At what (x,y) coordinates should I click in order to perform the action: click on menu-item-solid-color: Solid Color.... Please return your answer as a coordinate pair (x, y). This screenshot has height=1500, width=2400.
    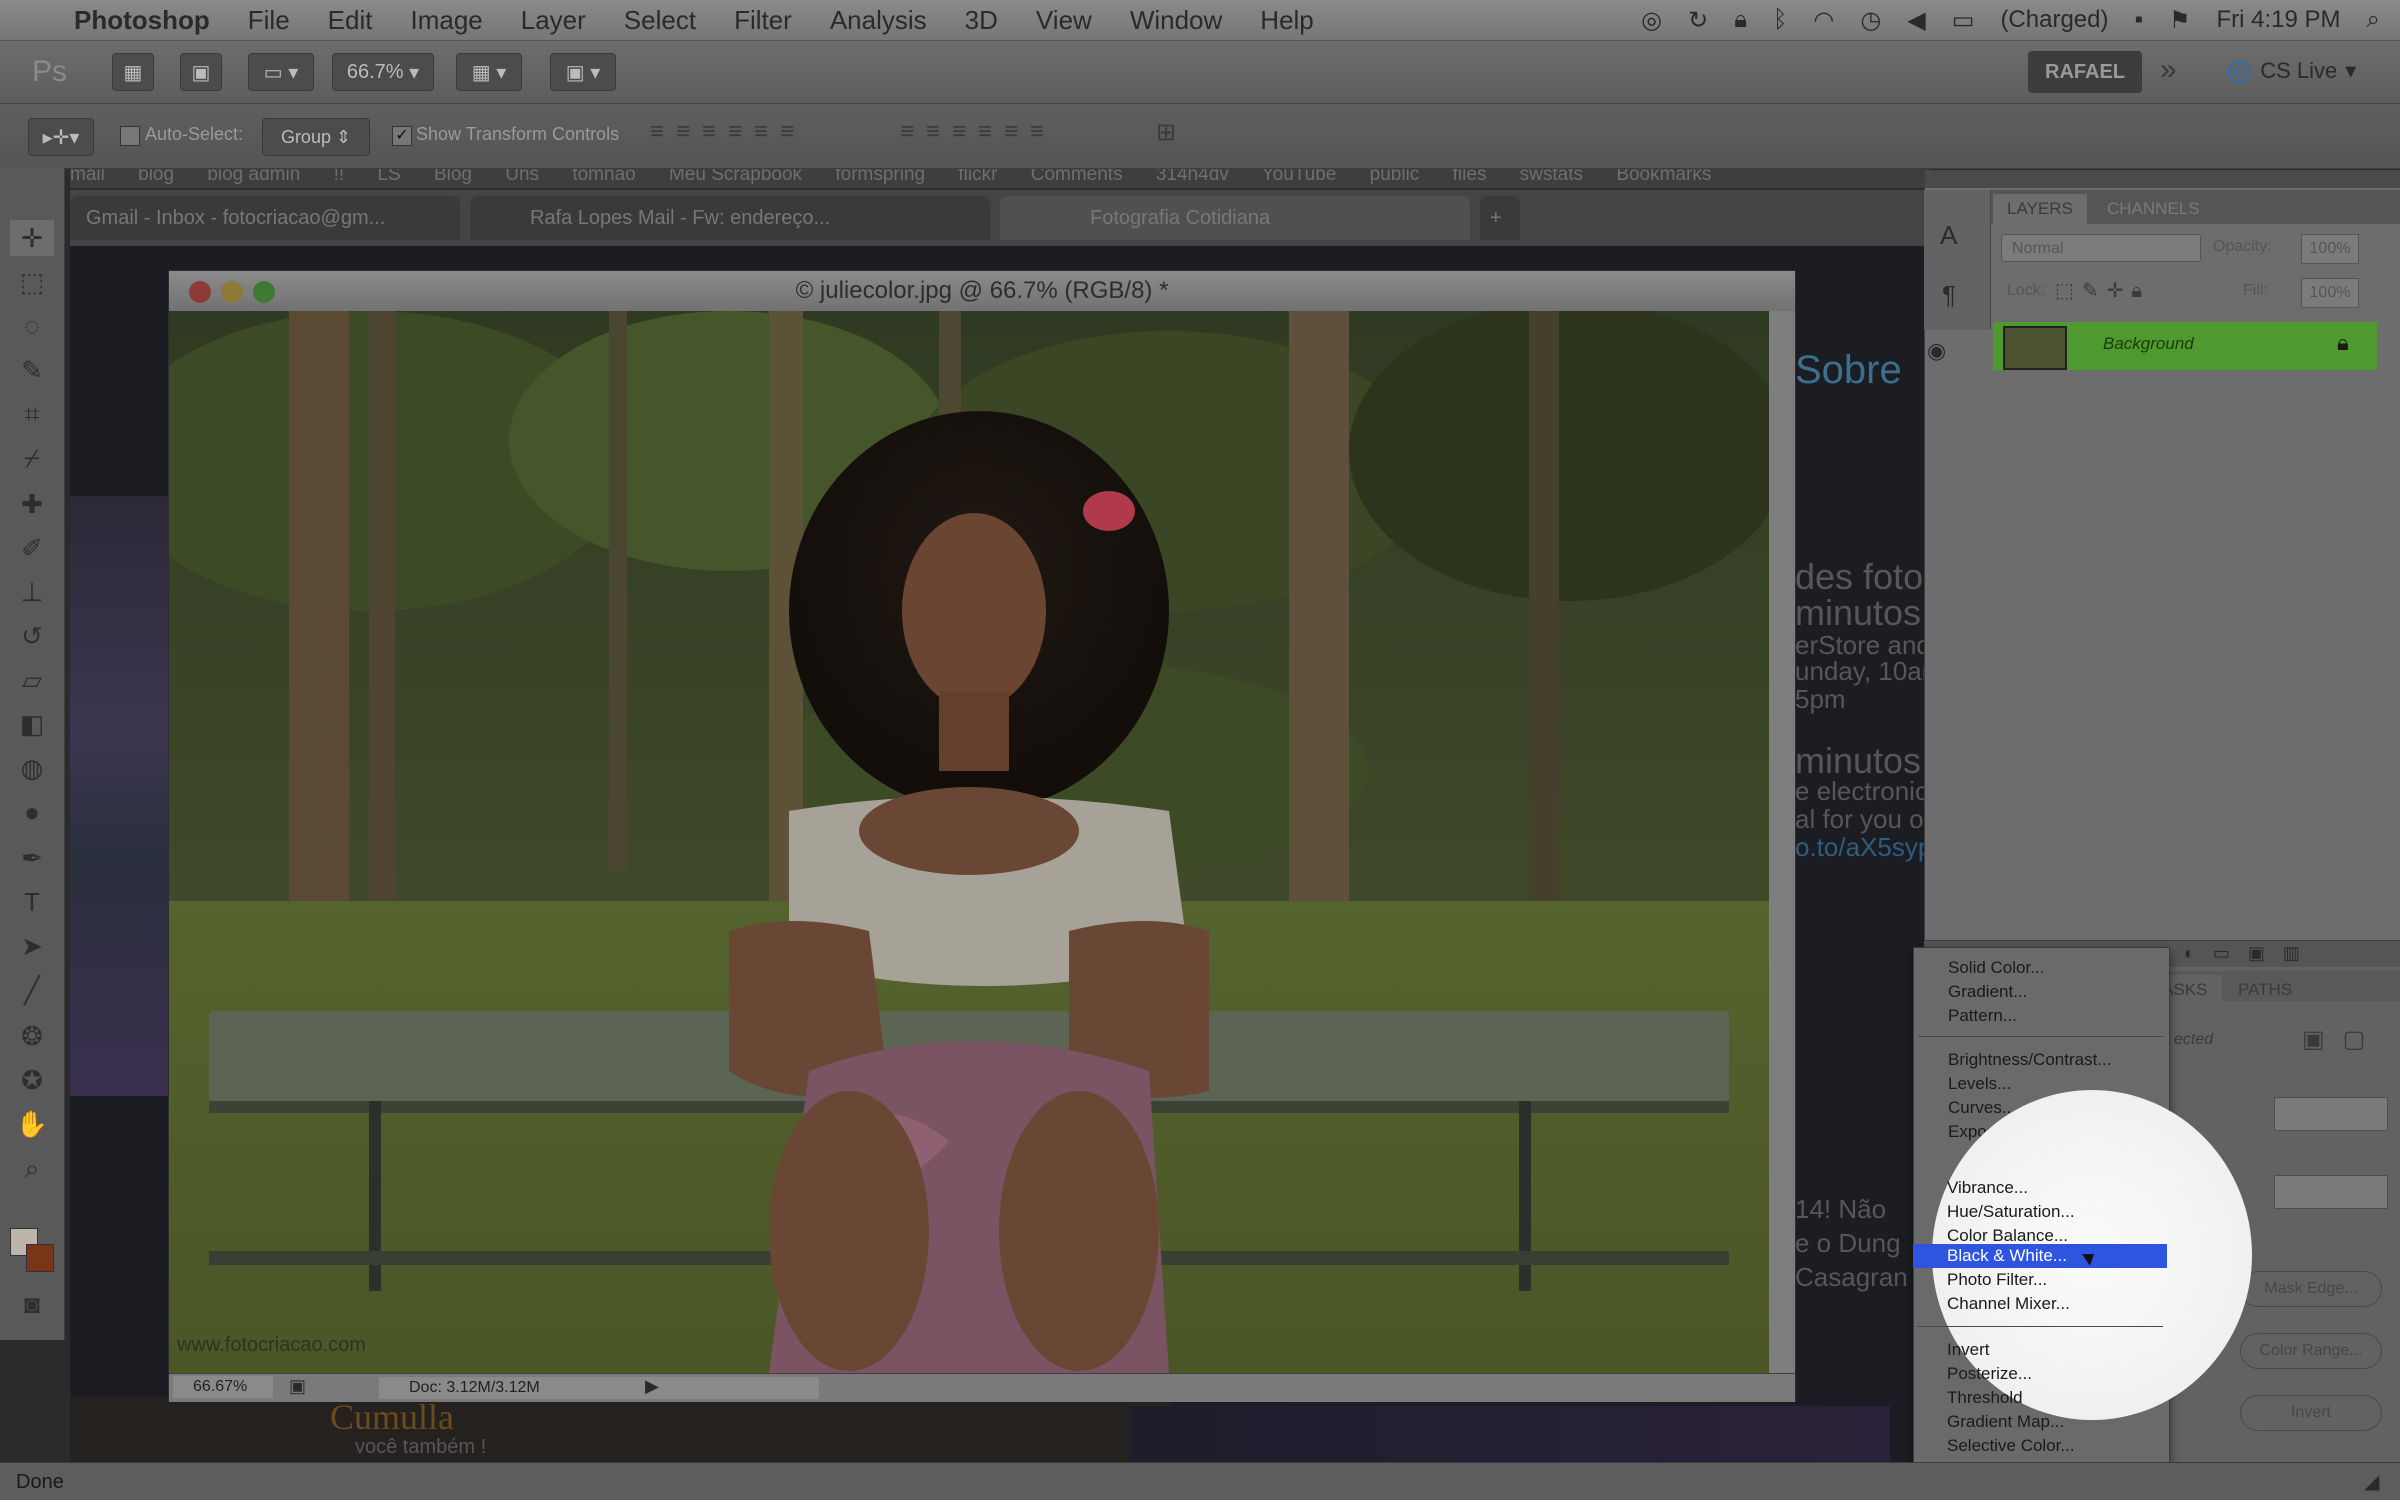
    Looking at the image, I should click on (1996, 968).